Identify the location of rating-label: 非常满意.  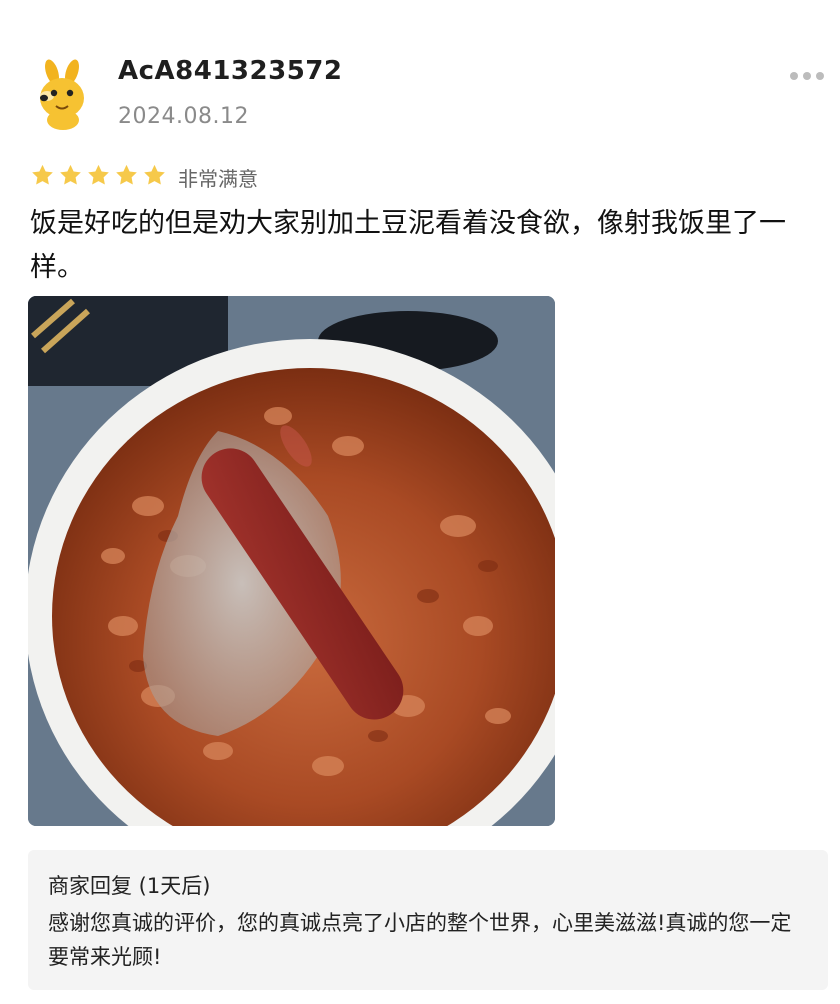
(218, 179).